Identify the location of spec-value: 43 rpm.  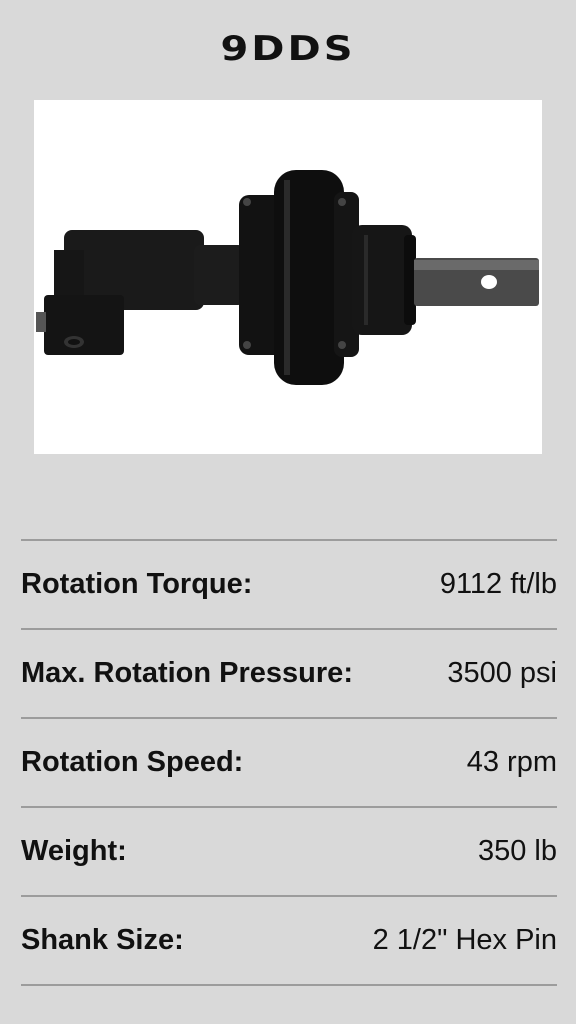
(511, 762).